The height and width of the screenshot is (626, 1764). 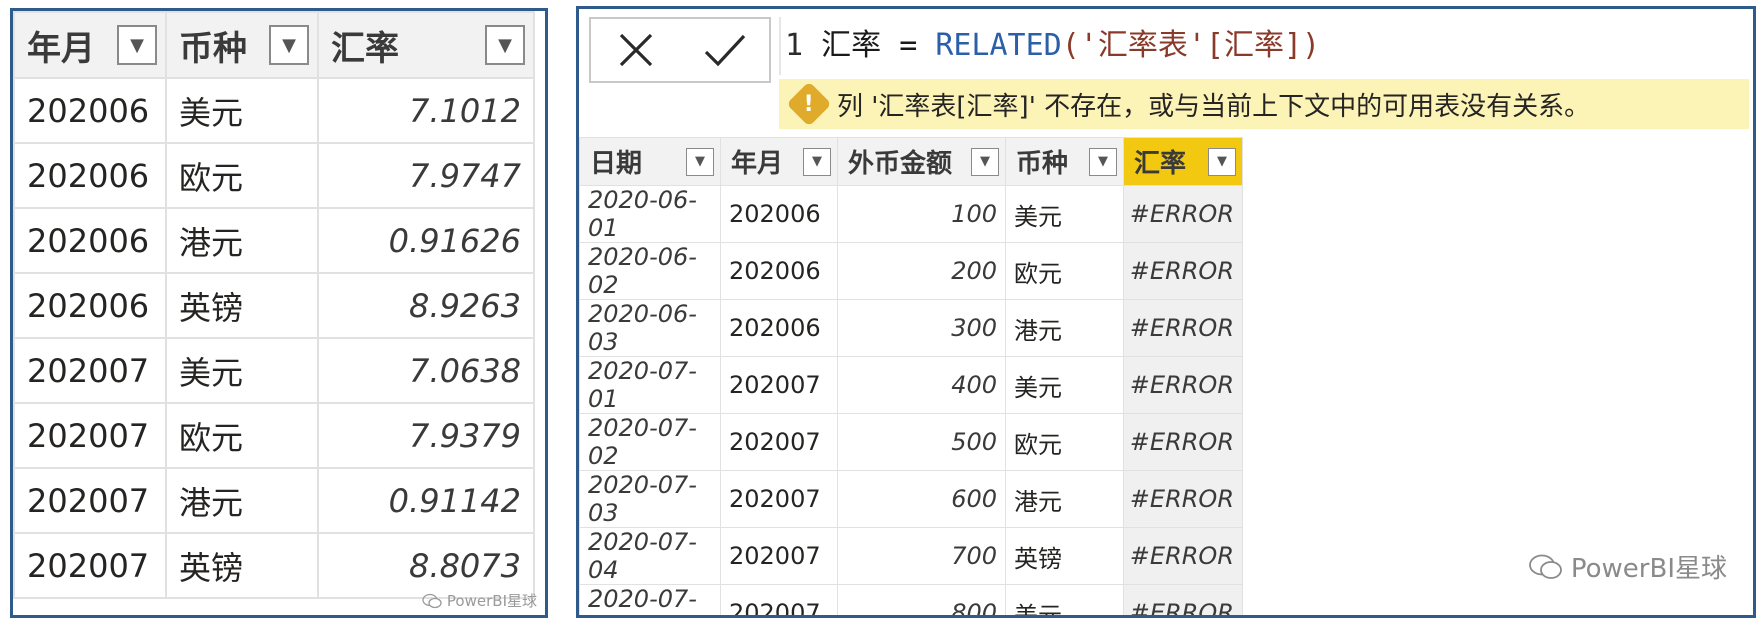 I want to click on cell-foreign-amount: 100, so click(x=921, y=214).